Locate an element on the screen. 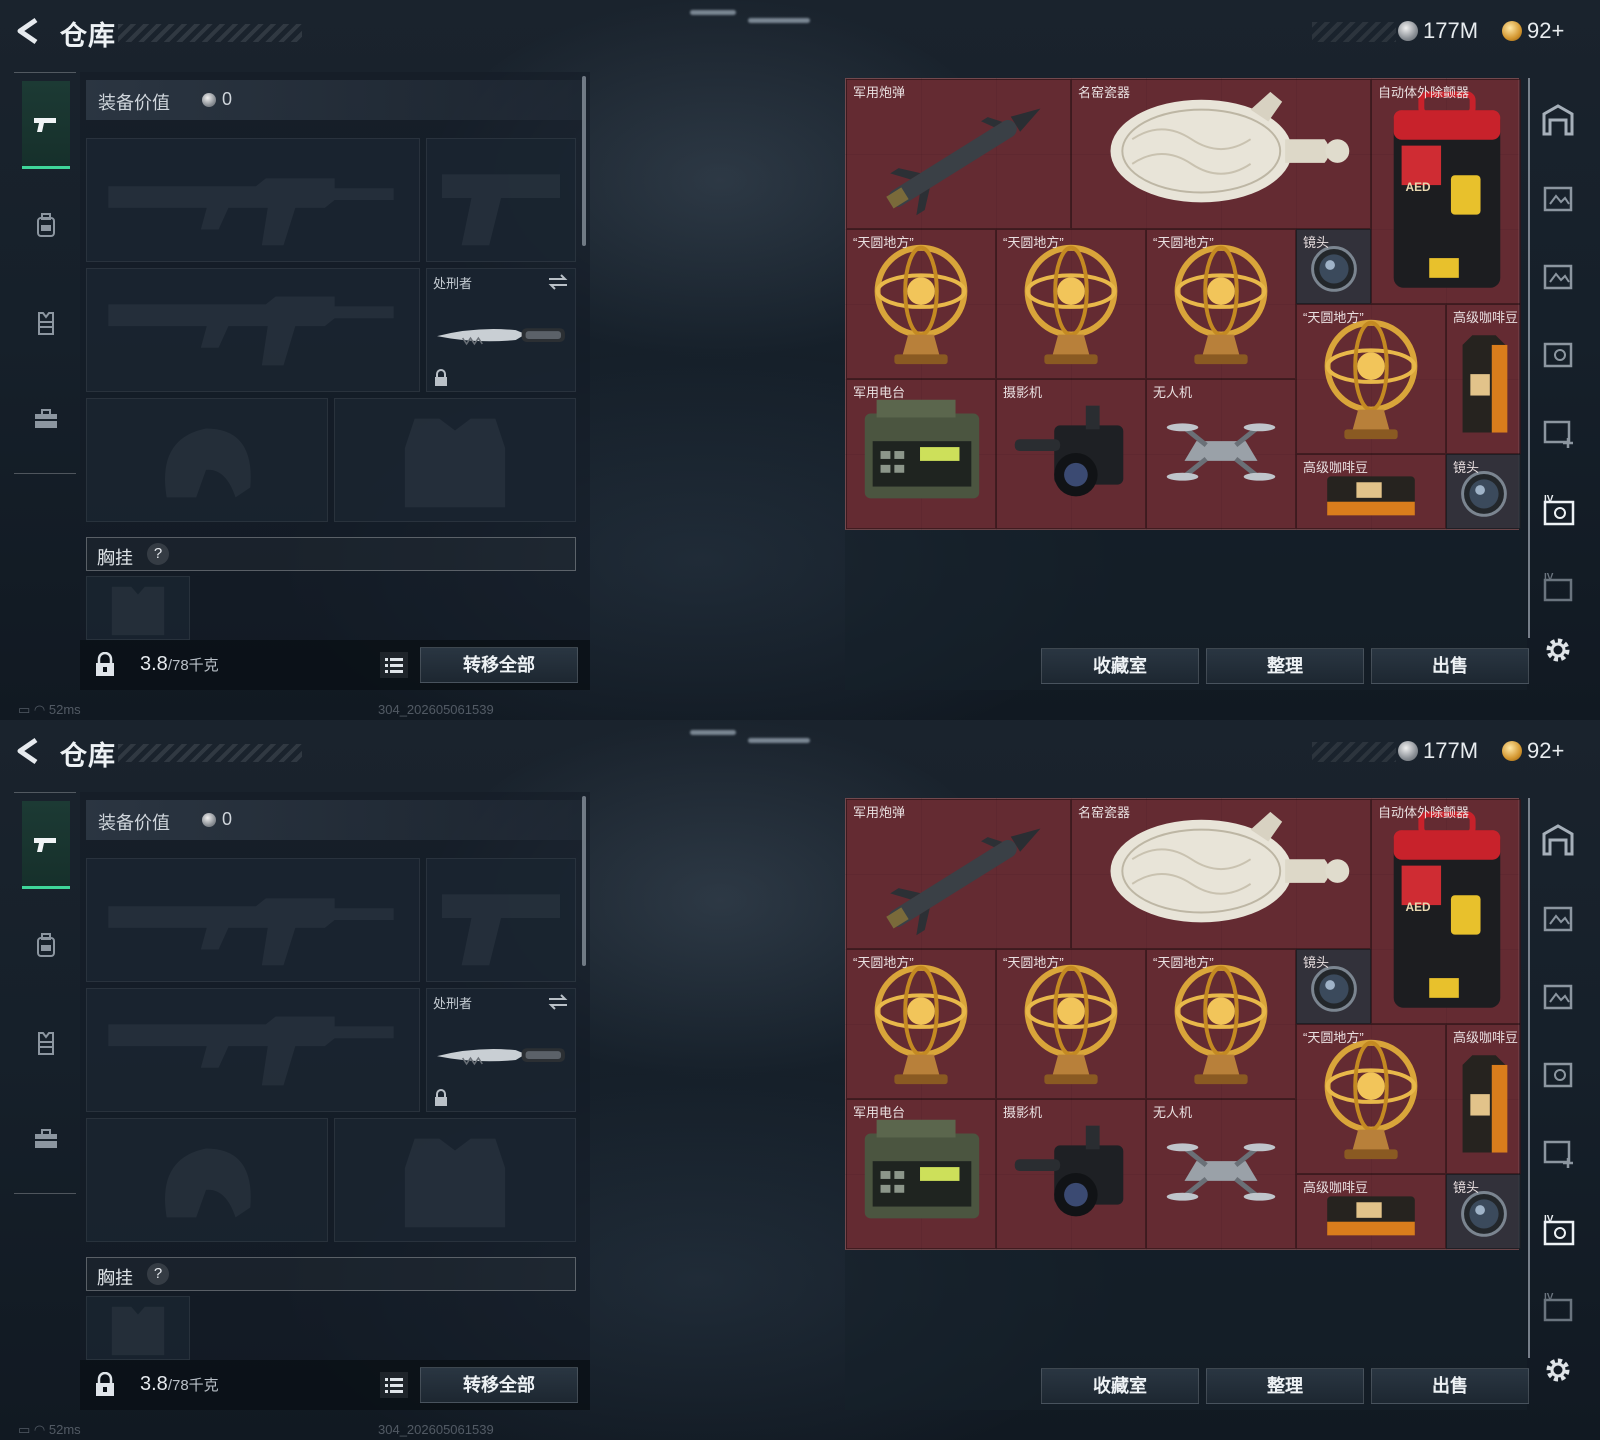  list-icon is located at coordinates (394, 1385).